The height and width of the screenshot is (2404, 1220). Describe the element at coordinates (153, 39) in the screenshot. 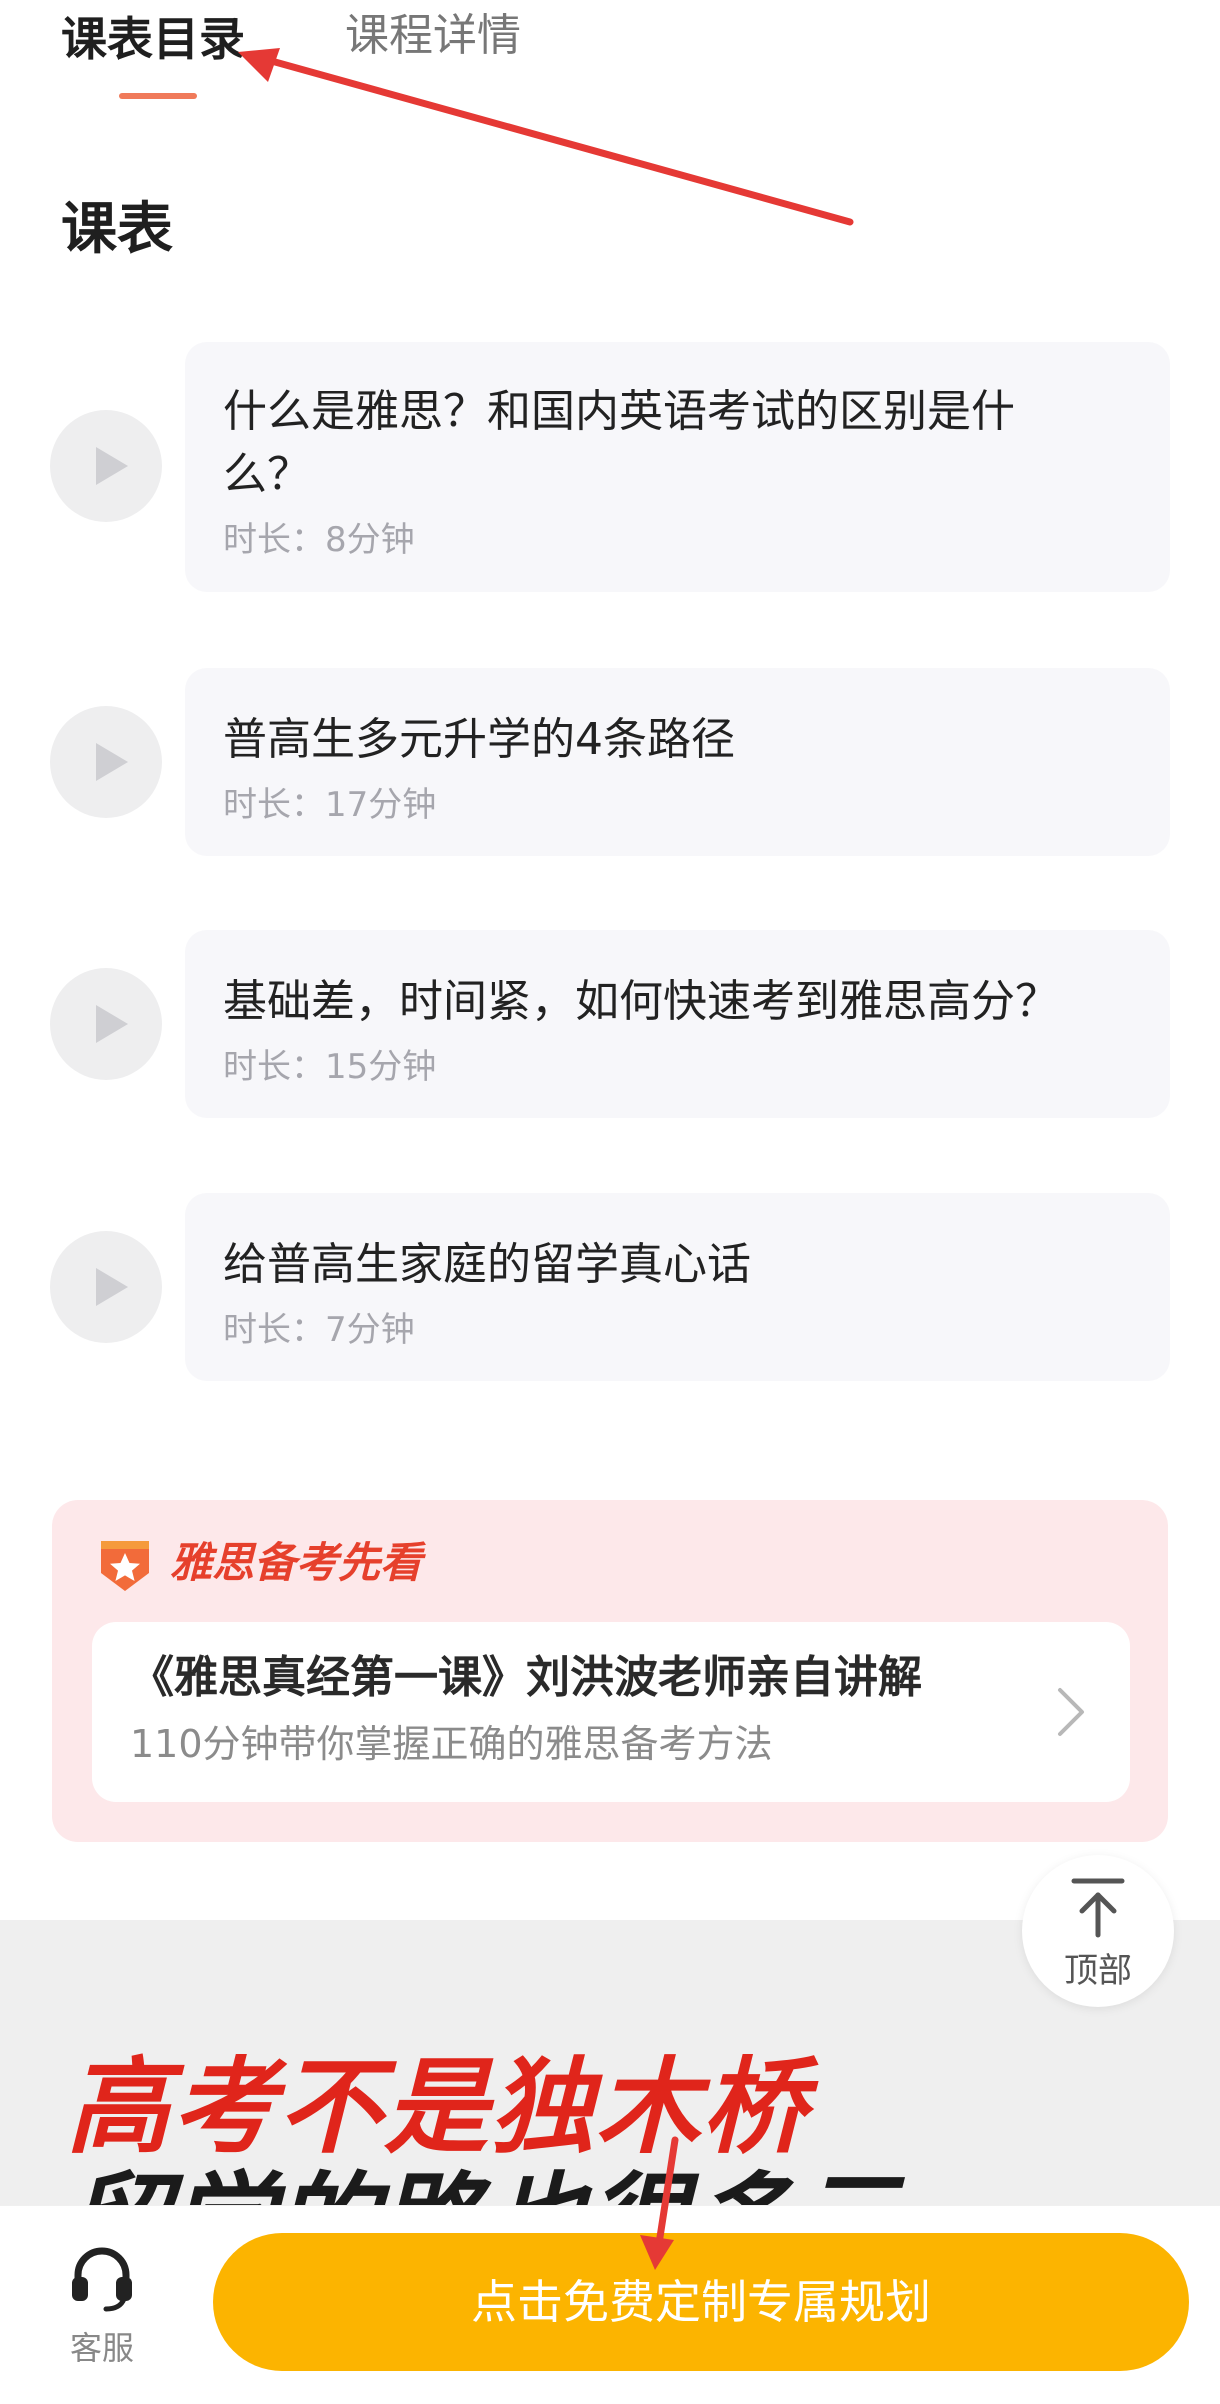

I see `tab-course-catalog: 课表目录` at that location.